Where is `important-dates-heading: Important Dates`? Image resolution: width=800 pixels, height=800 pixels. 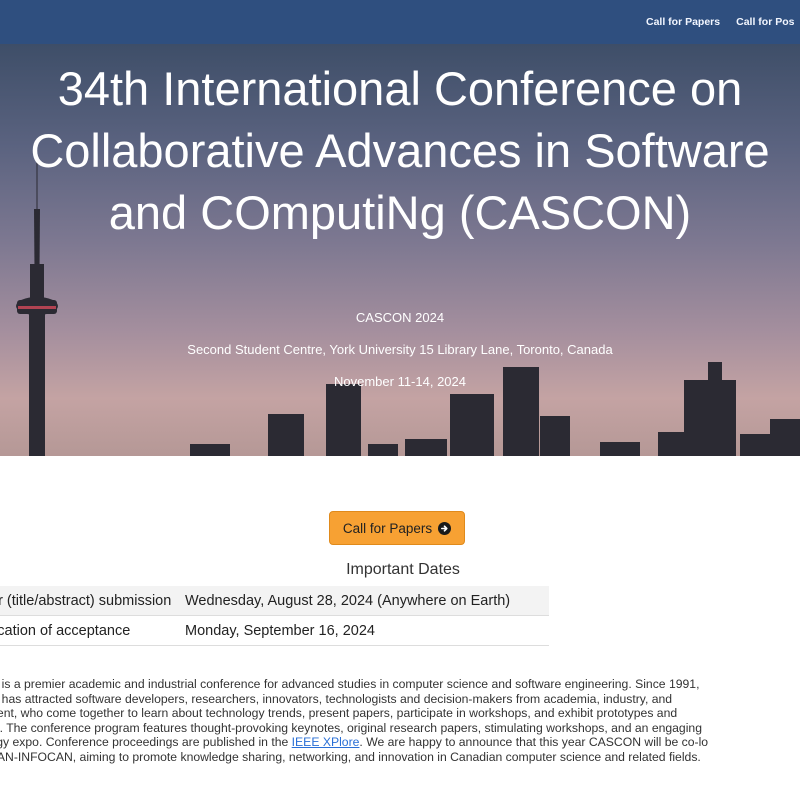 important-dates-heading: Important Dates is located at coordinates (403, 569).